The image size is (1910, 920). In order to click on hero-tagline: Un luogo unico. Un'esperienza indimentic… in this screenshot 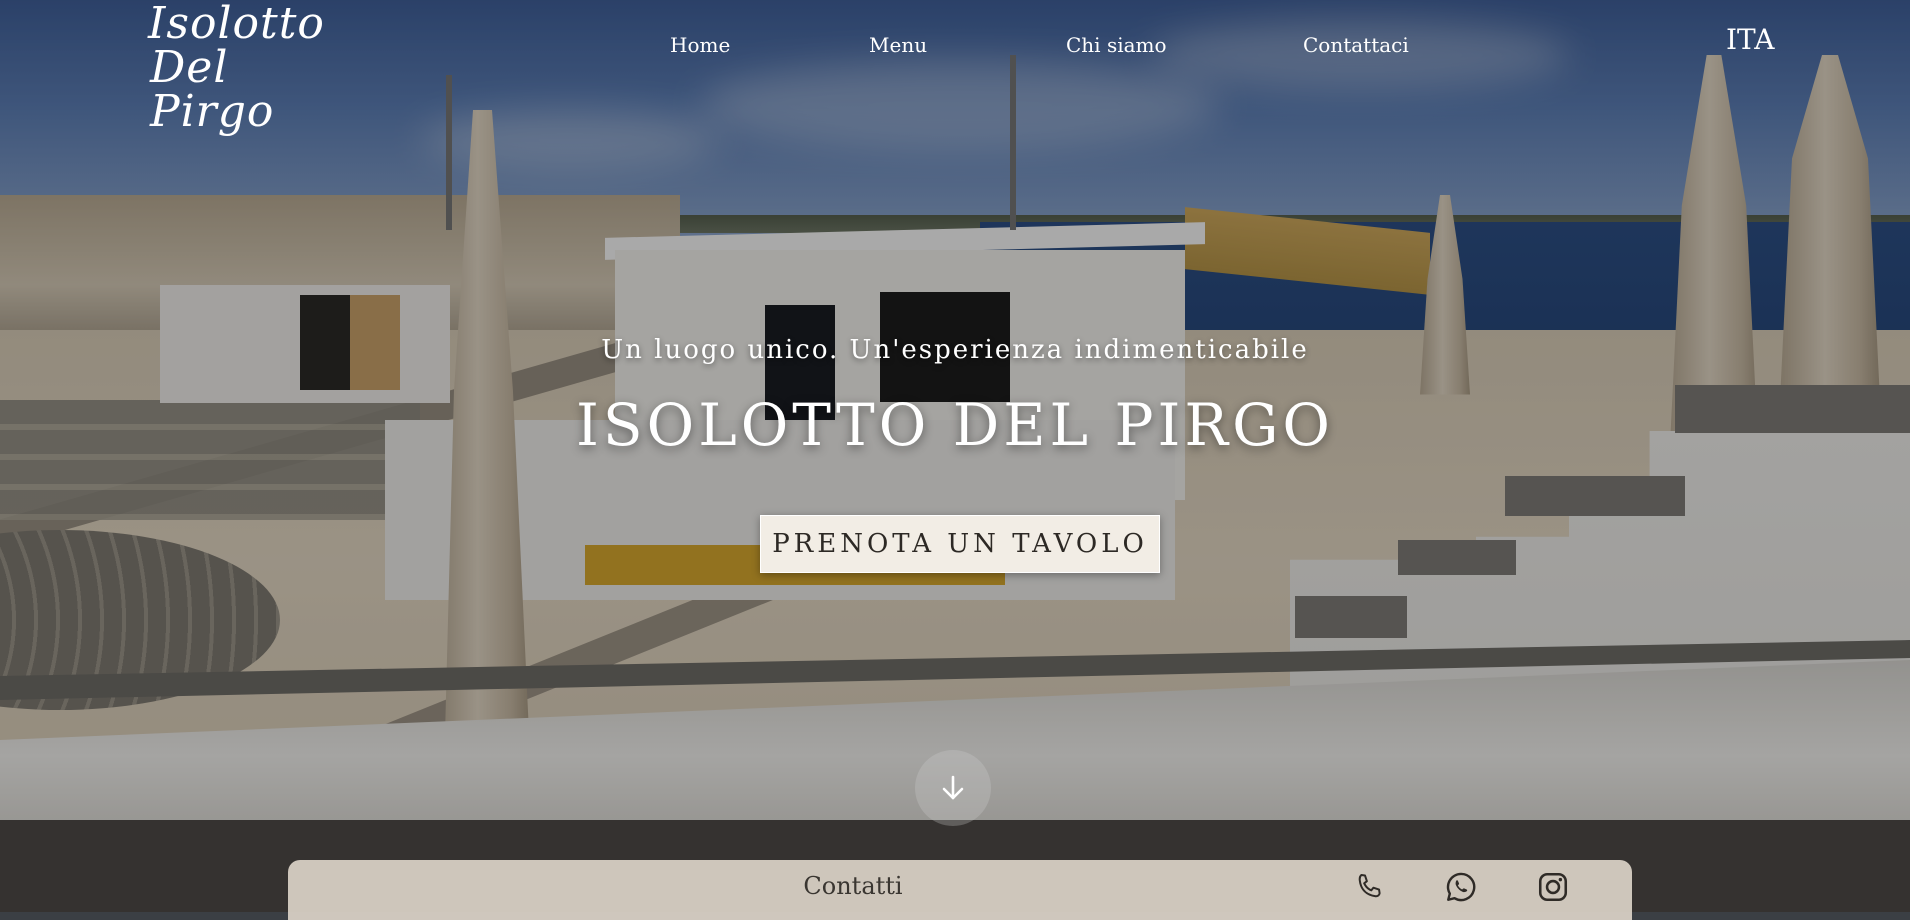, I will do `click(955, 350)`.